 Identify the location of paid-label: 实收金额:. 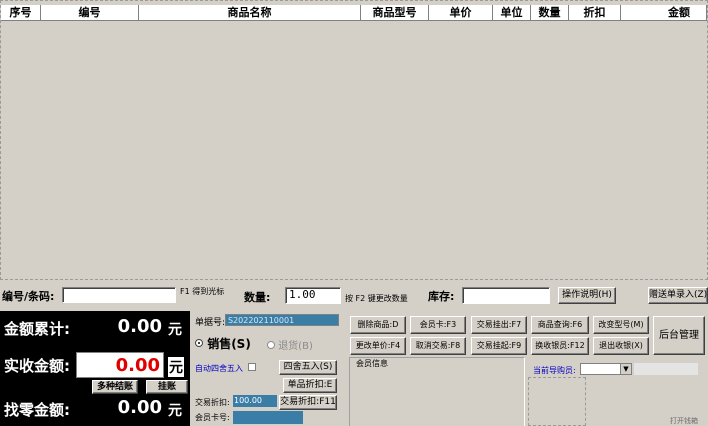
(37, 366).